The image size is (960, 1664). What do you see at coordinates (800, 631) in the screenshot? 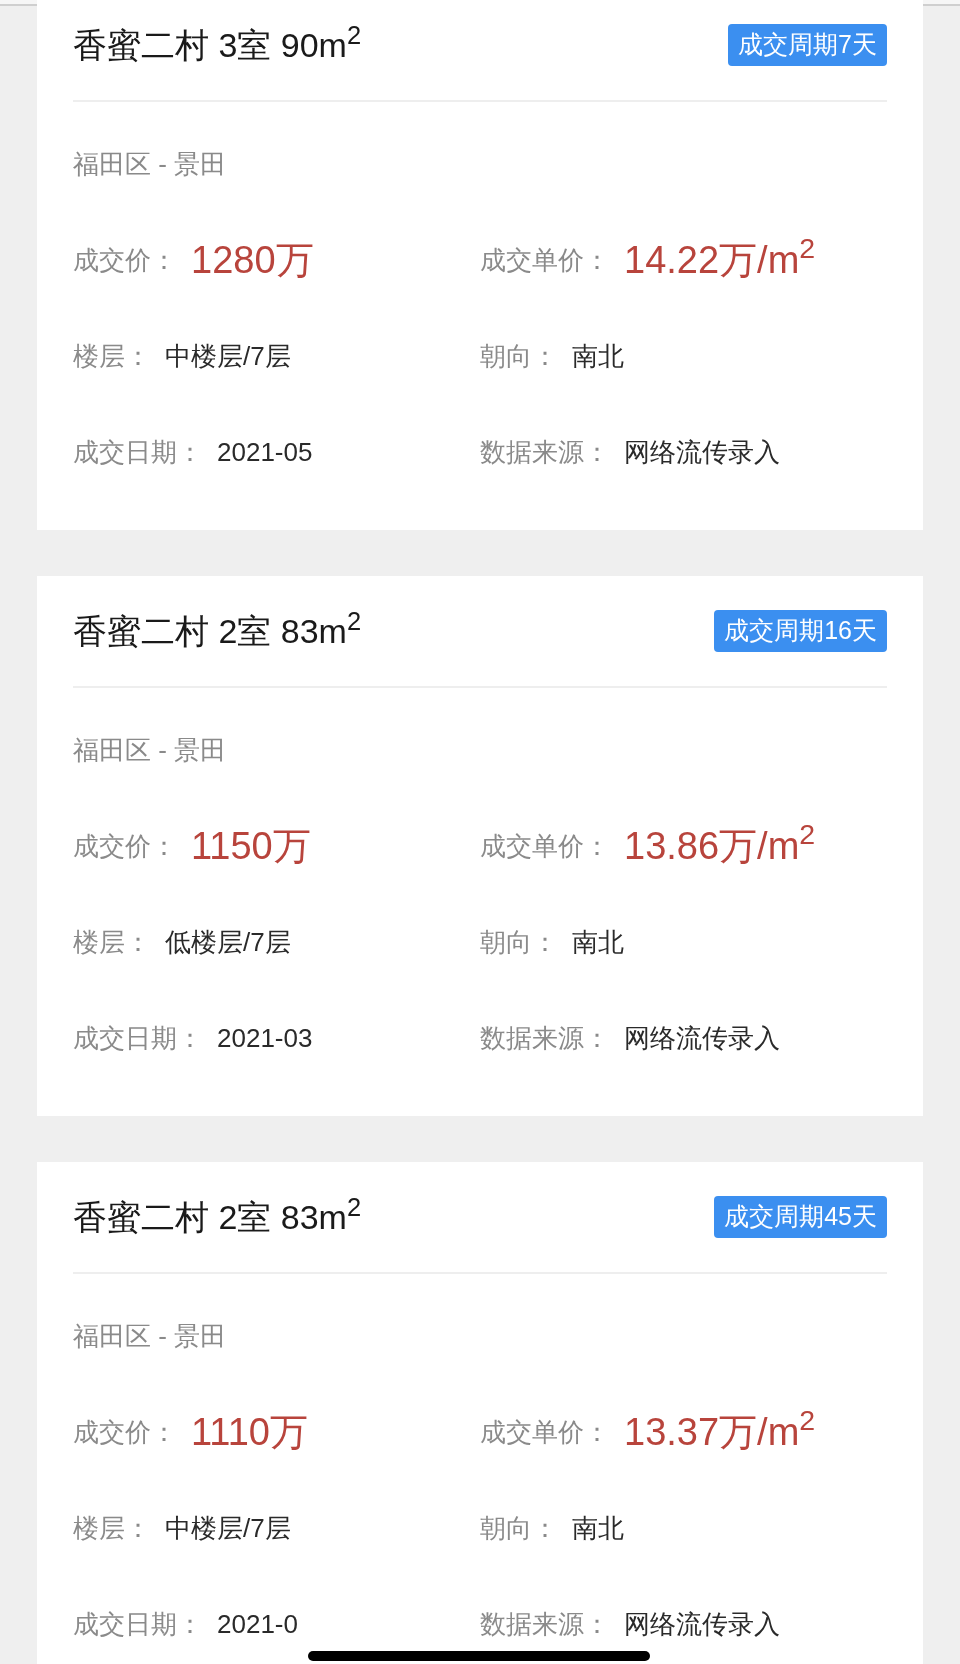
I see `cycle-badge: 成交周期16天` at bounding box center [800, 631].